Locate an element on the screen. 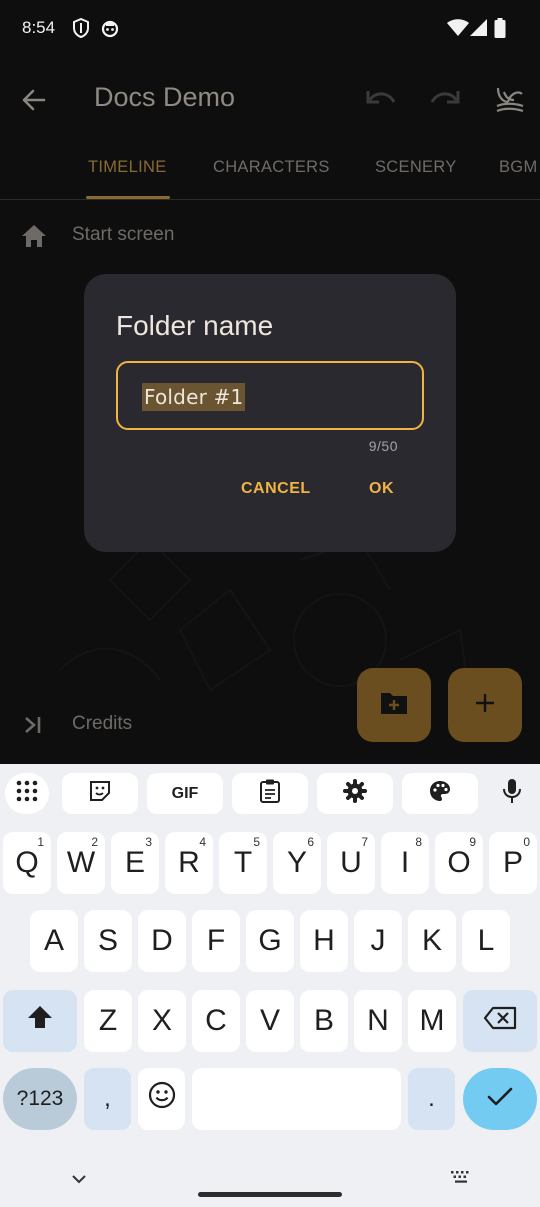 This screenshot has width=540, height=1207. keyboard-settings-button is located at coordinates (355, 793).